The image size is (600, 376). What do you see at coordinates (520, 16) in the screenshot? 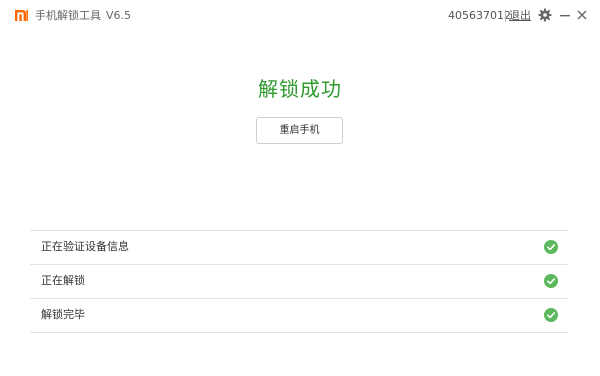
I see `logout-link: 退出` at bounding box center [520, 16].